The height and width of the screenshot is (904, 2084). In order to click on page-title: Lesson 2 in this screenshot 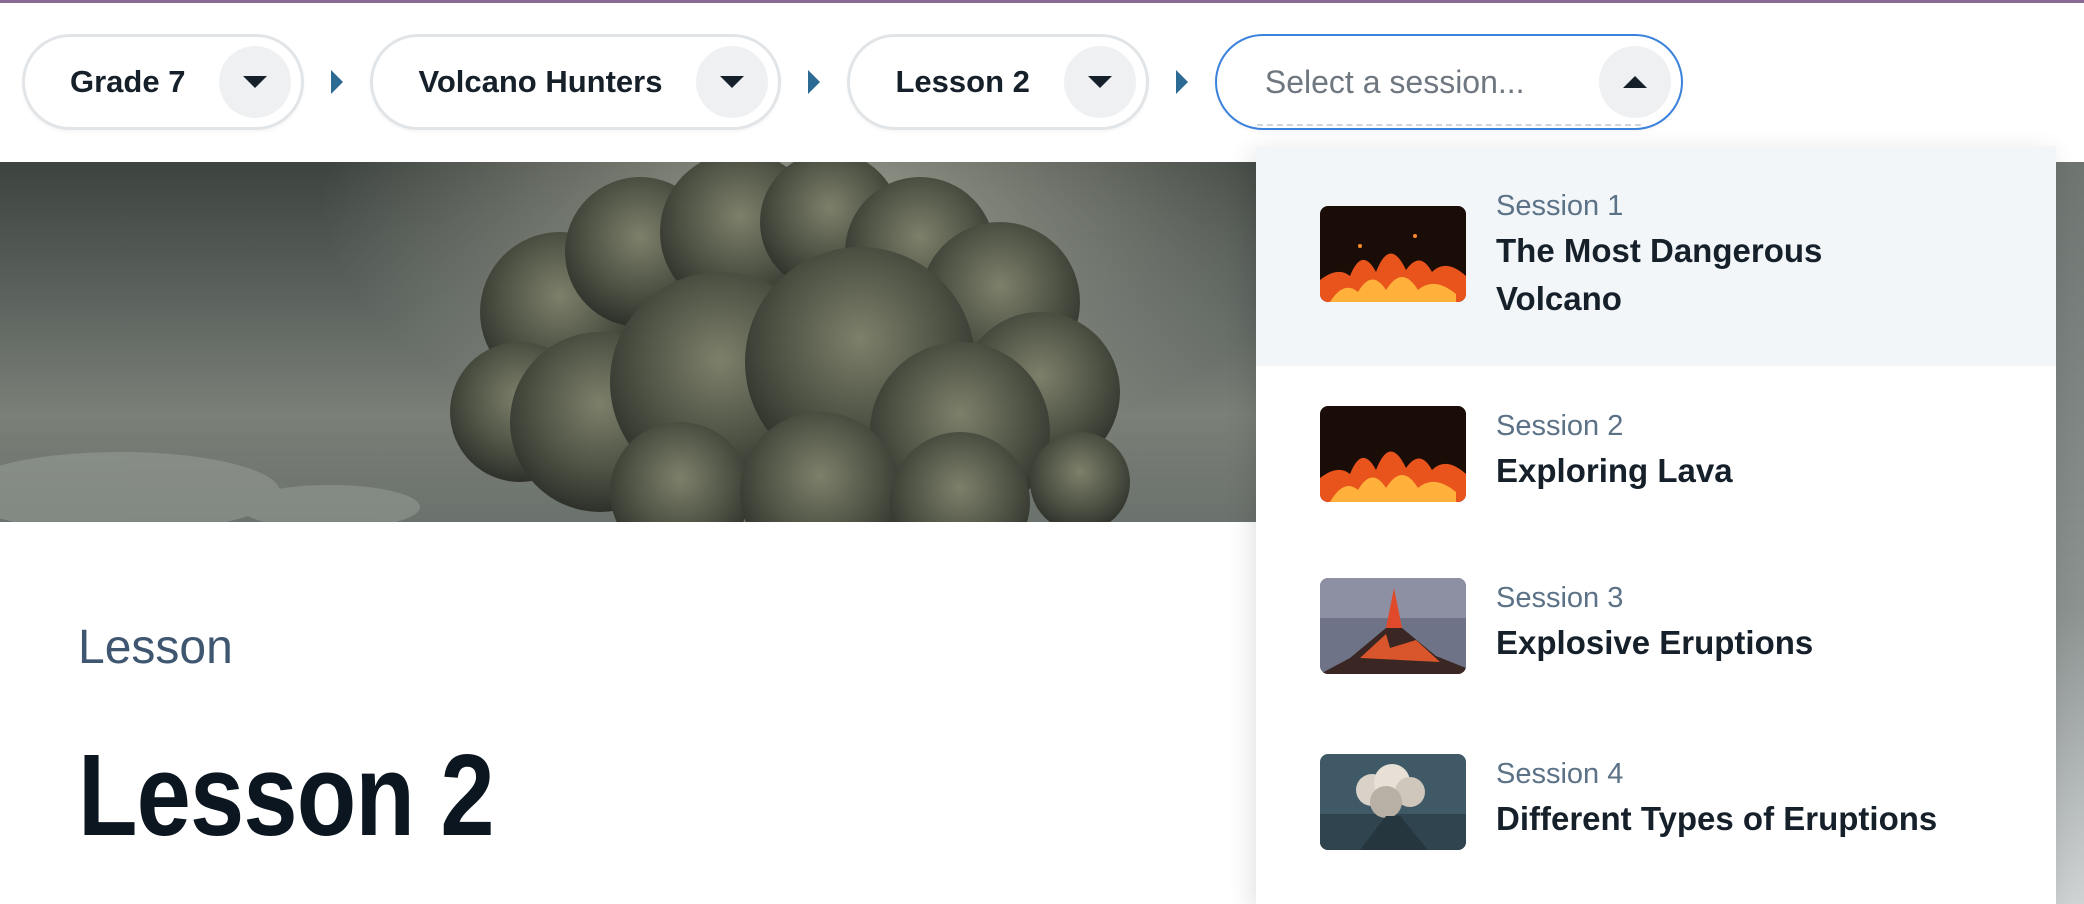, I will do `click(286, 795)`.